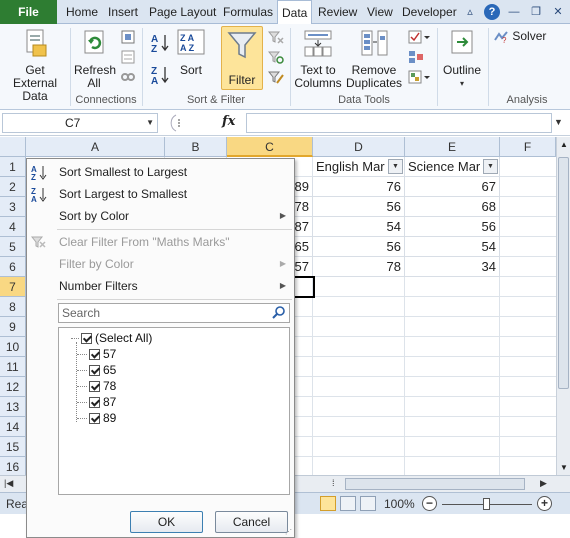 This screenshot has width=570, height=538. What do you see at coordinates (160, 216) in the screenshot?
I see `sort-by-color: Sort by Color ▶` at bounding box center [160, 216].